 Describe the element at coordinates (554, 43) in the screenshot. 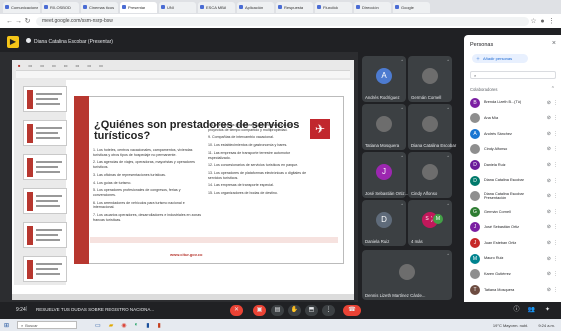

I see `close-icon: ×` at that location.